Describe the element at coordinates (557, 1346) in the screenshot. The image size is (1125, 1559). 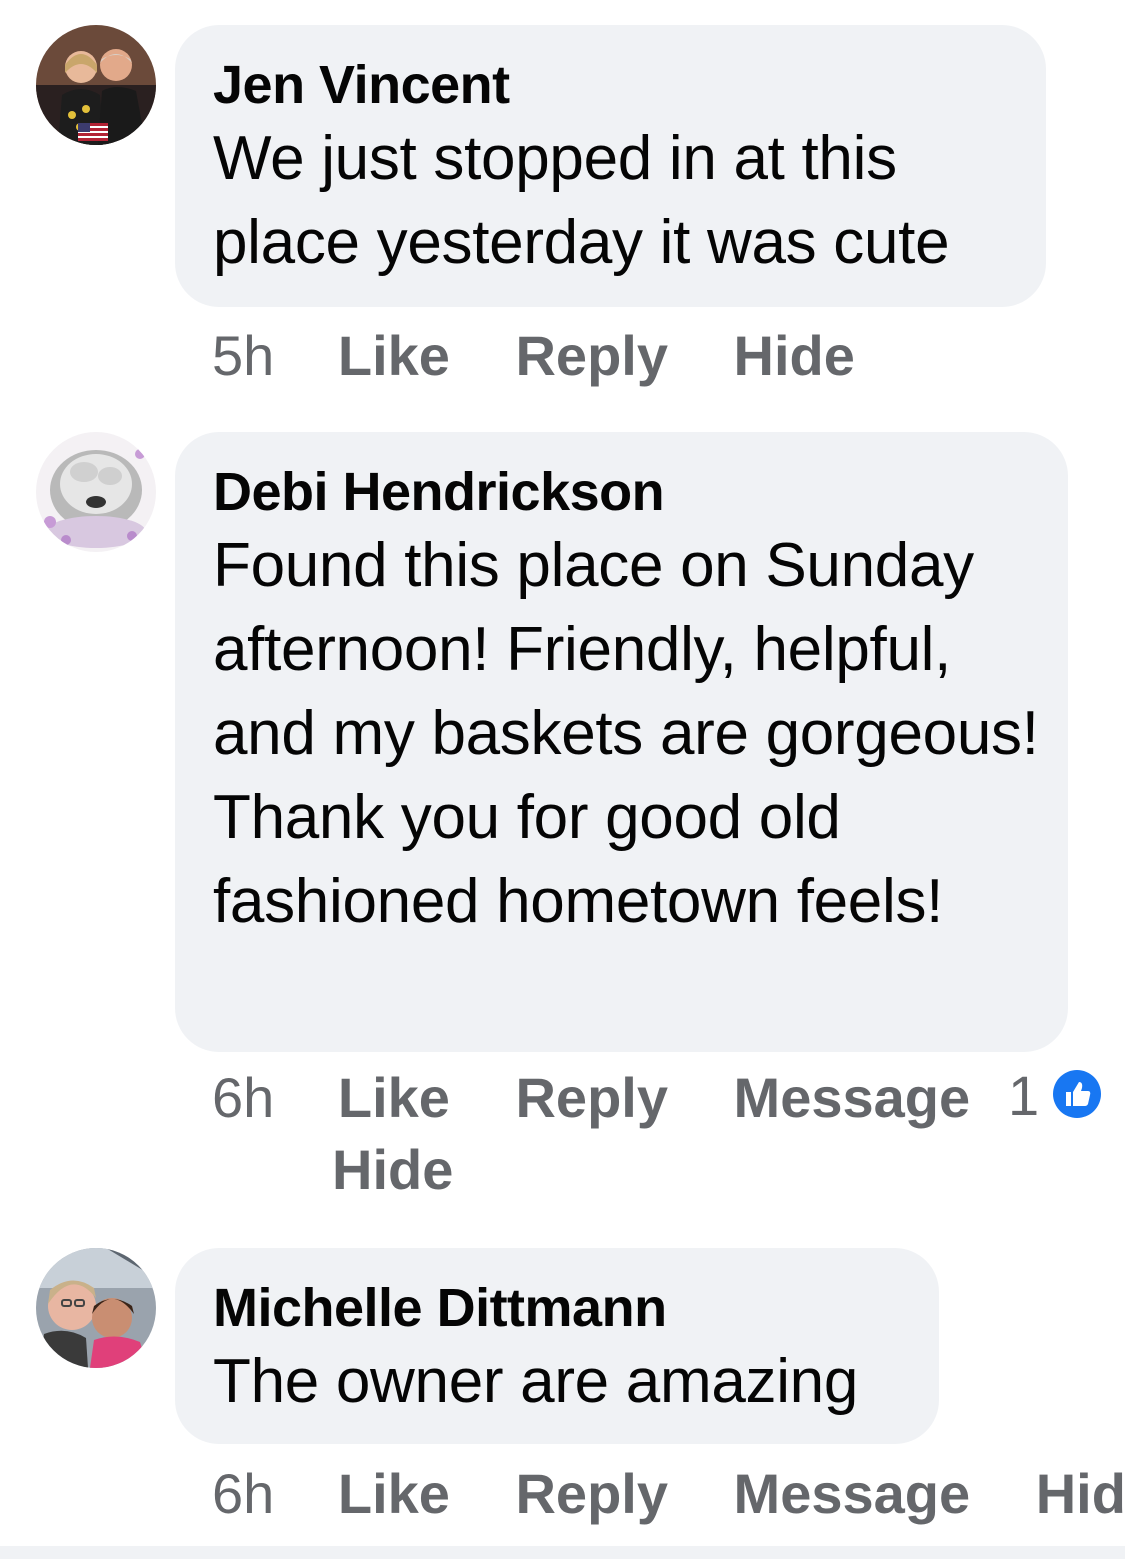
I see `comment-bubble: Michelle Dittmann The owner are amazing` at that location.